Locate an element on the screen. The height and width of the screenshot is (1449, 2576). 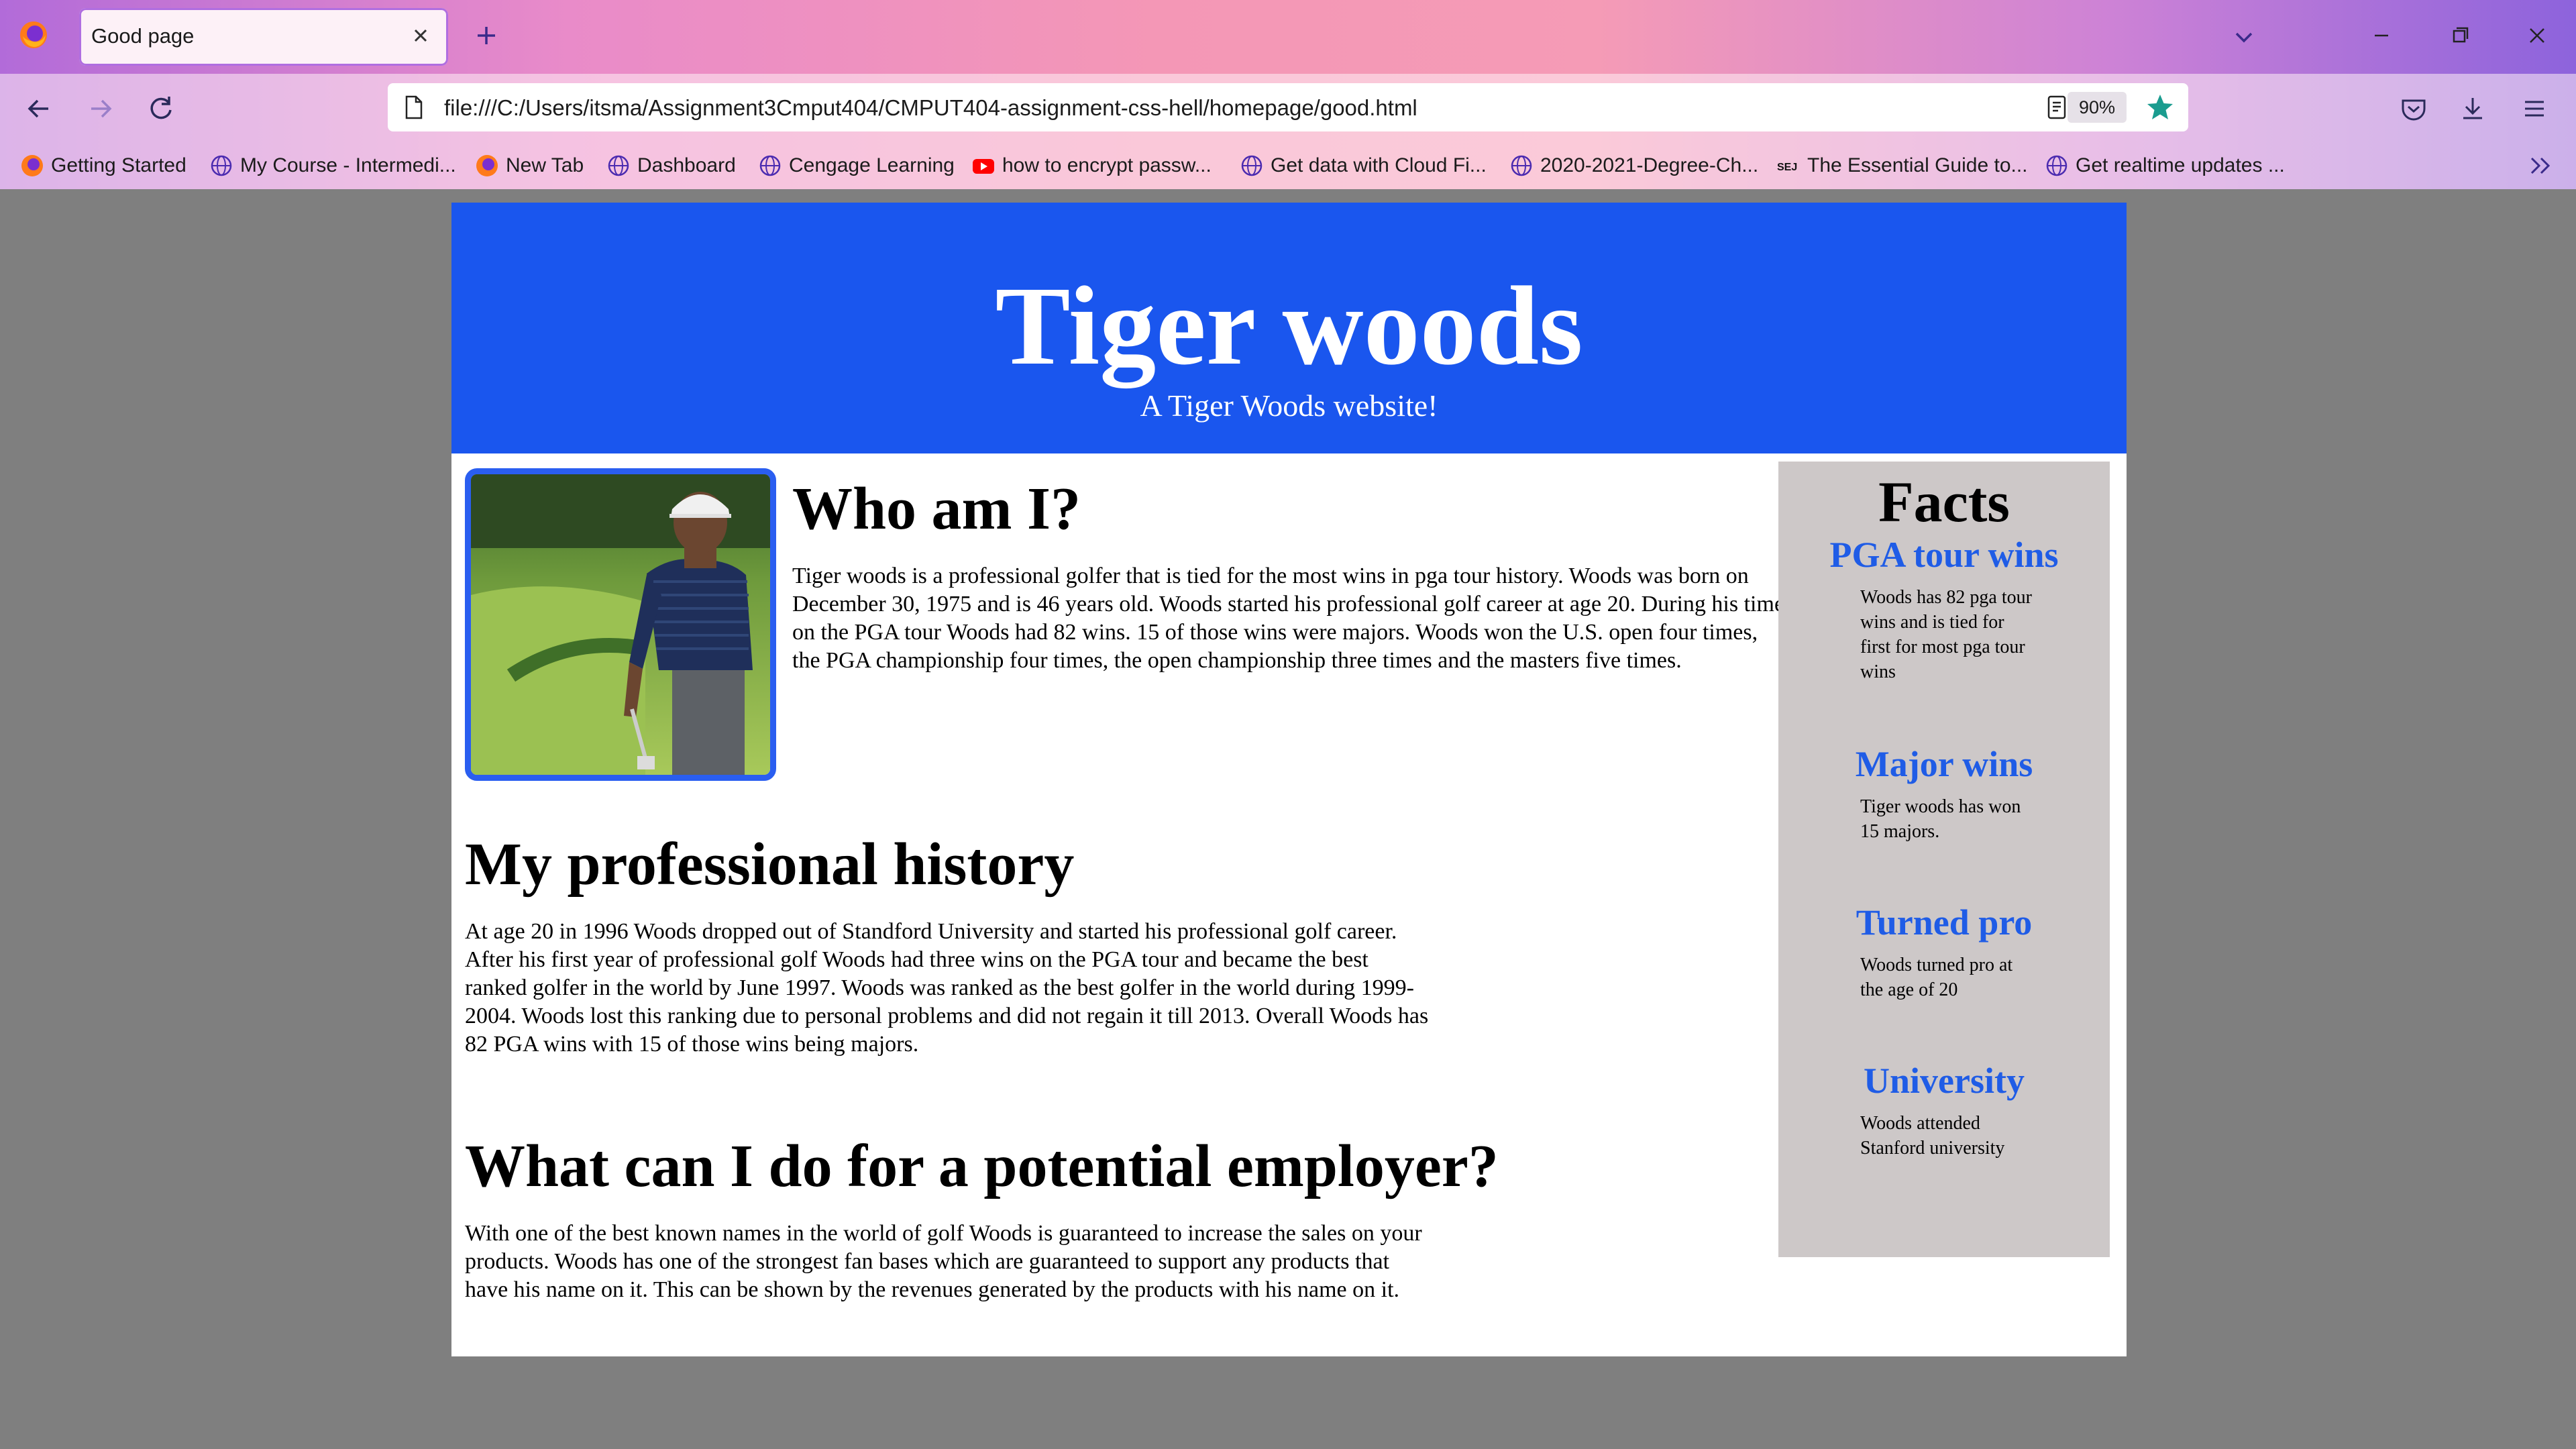
fact-heading: PGA tour wins is located at coordinates (1944, 555).